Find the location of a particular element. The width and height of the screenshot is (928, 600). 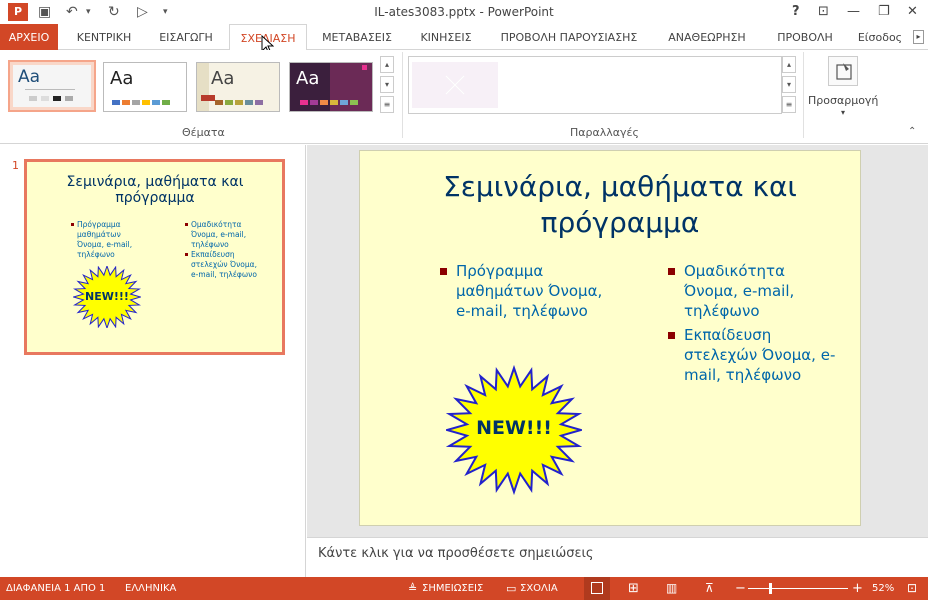

themes-scroll-up-icon: ▴ is located at coordinates (387, 64).